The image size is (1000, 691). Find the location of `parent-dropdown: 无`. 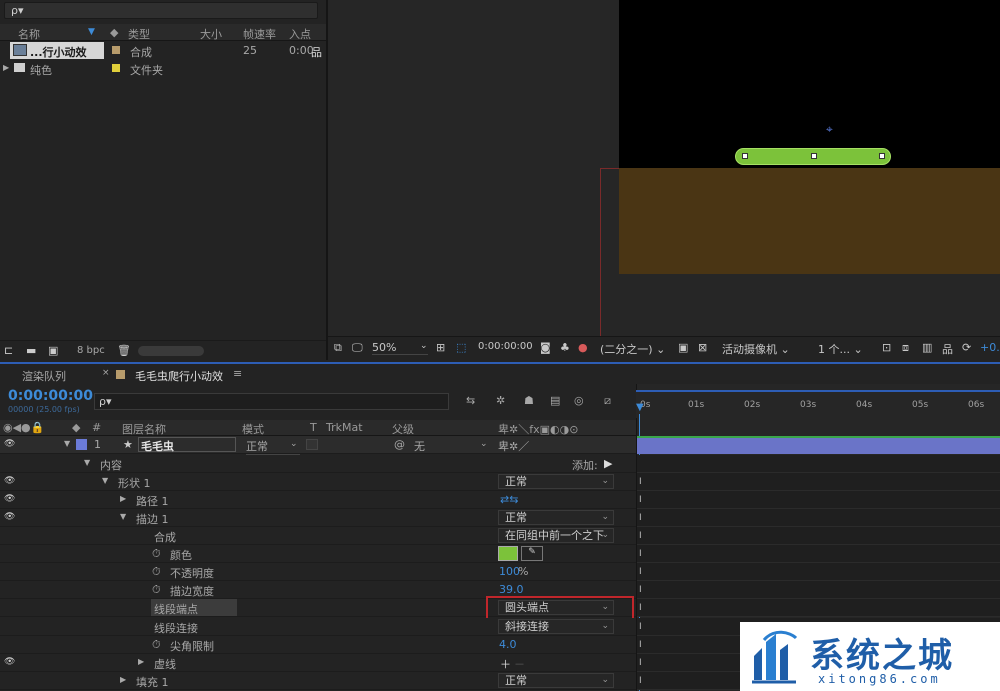

parent-dropdown: 无 is located at coordinates (419, 446).